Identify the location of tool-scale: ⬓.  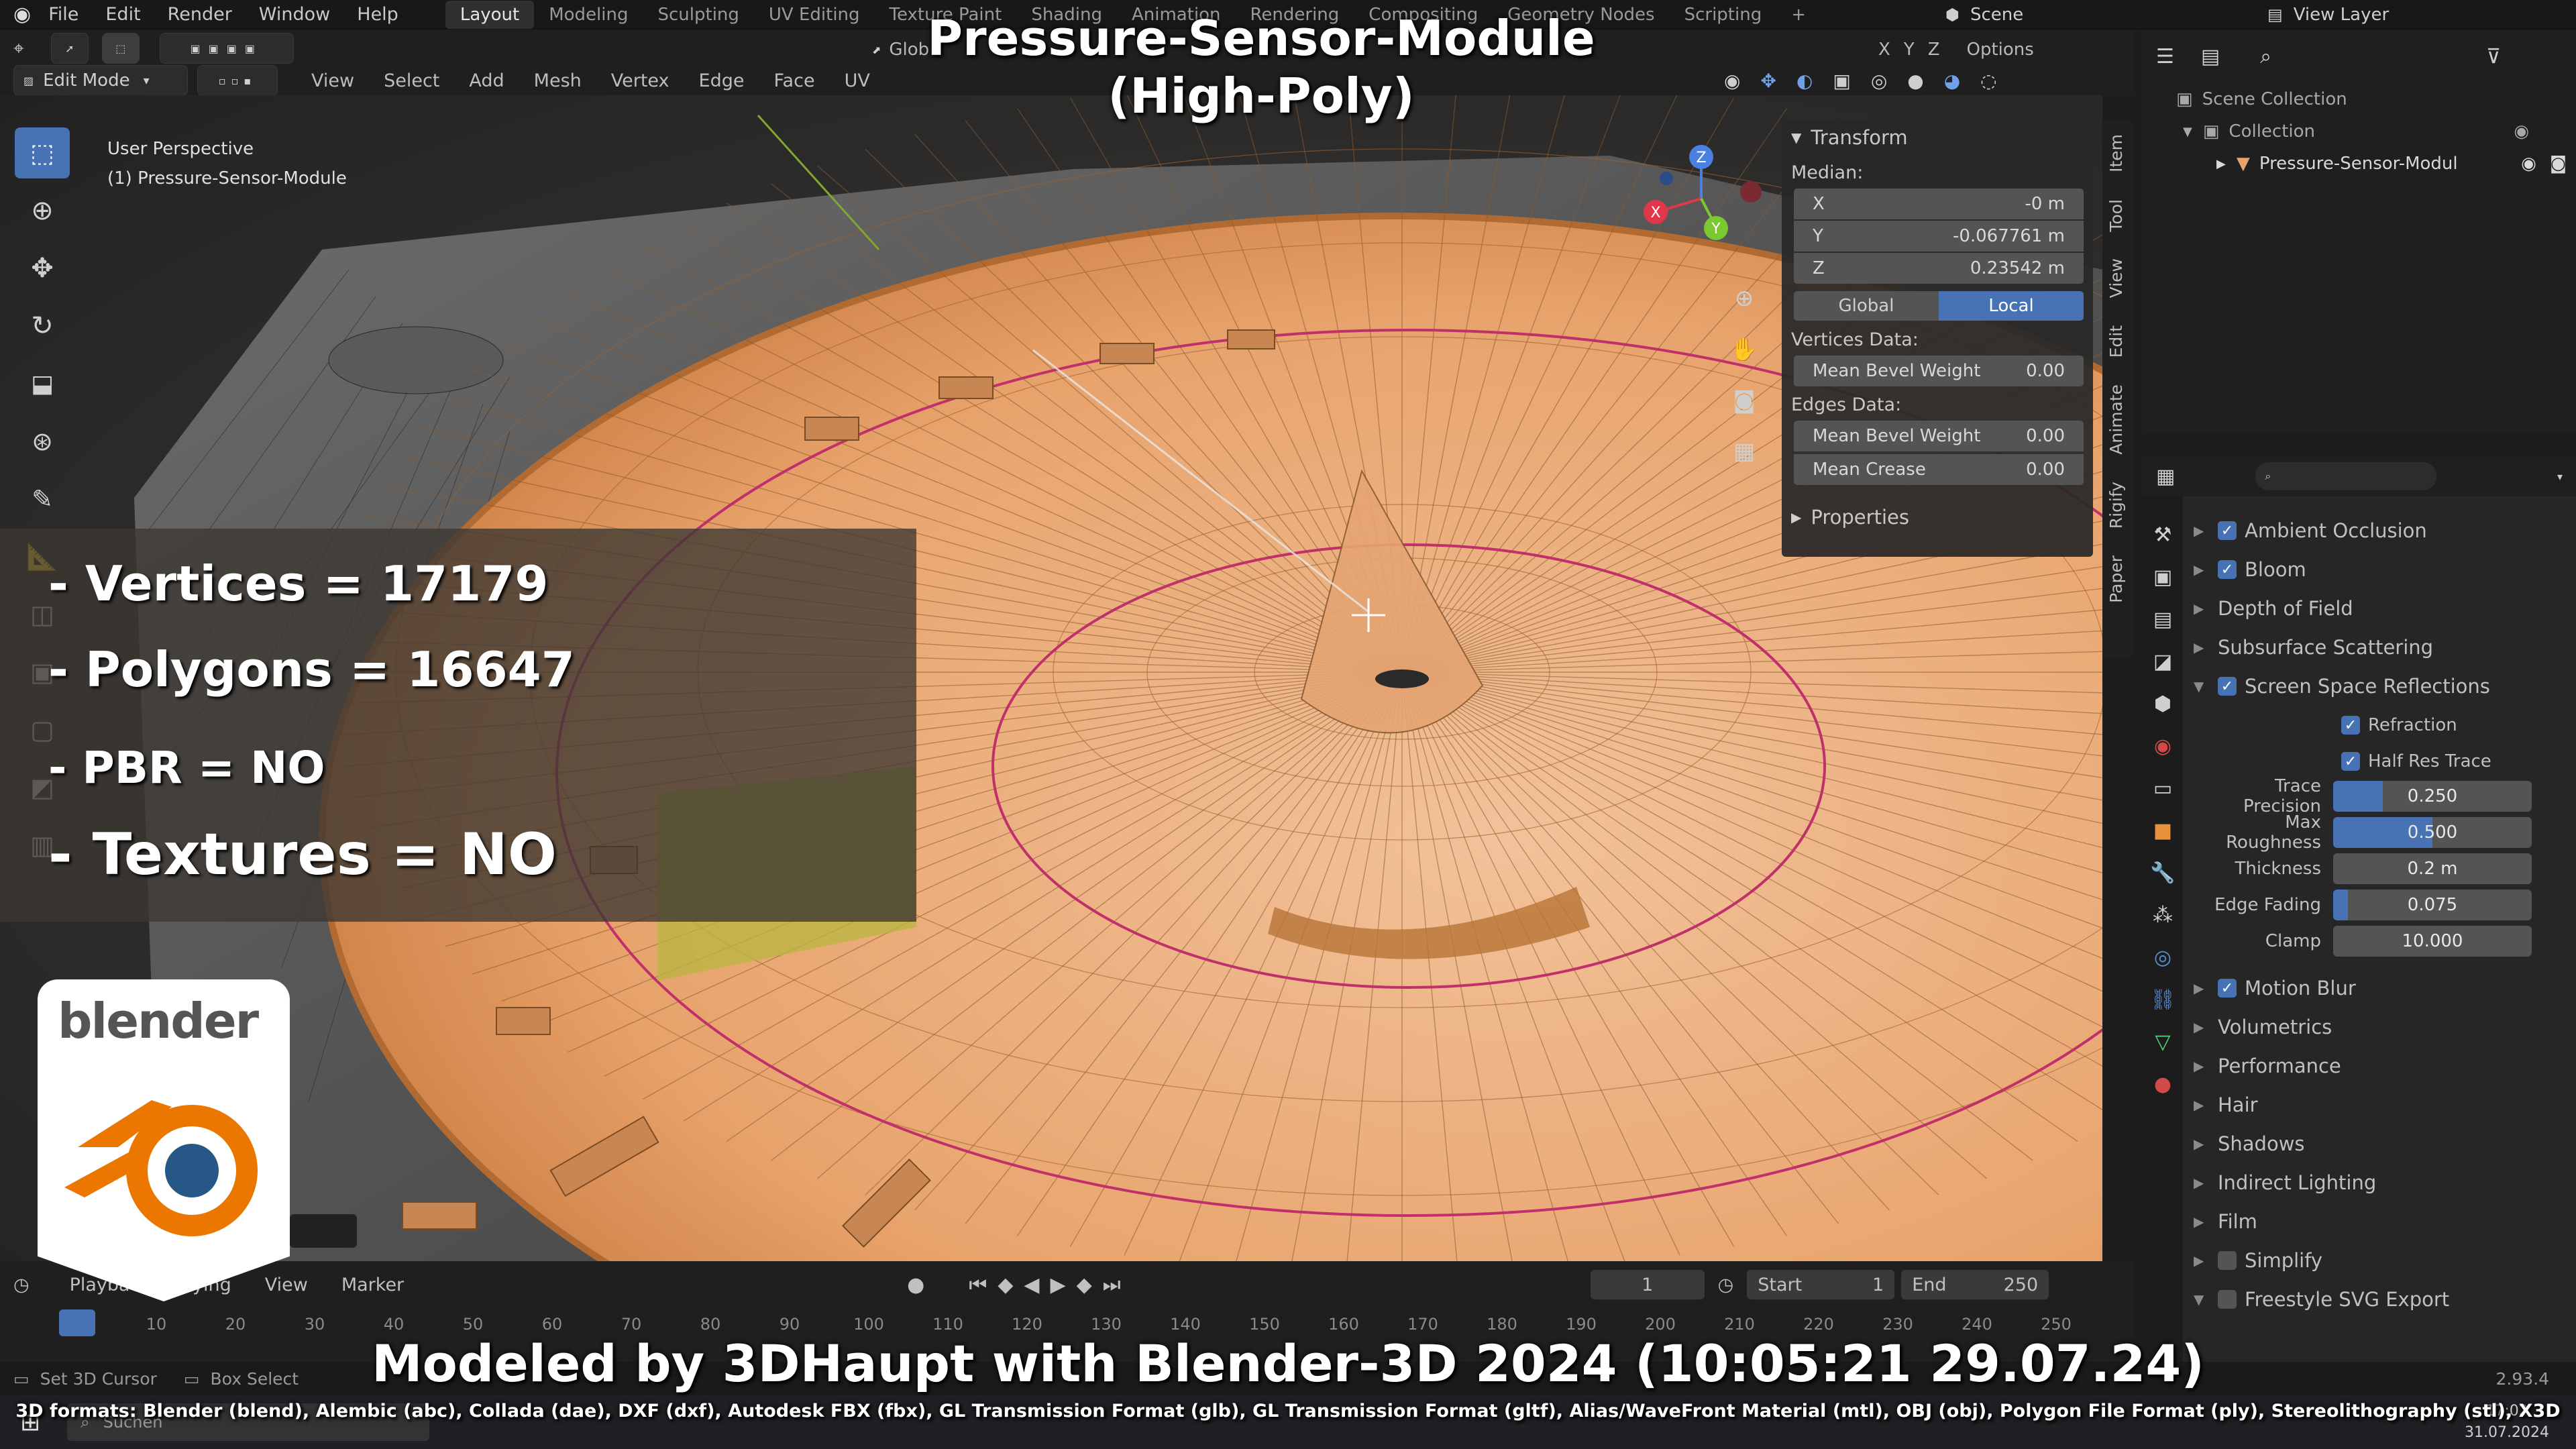
(42, 383).